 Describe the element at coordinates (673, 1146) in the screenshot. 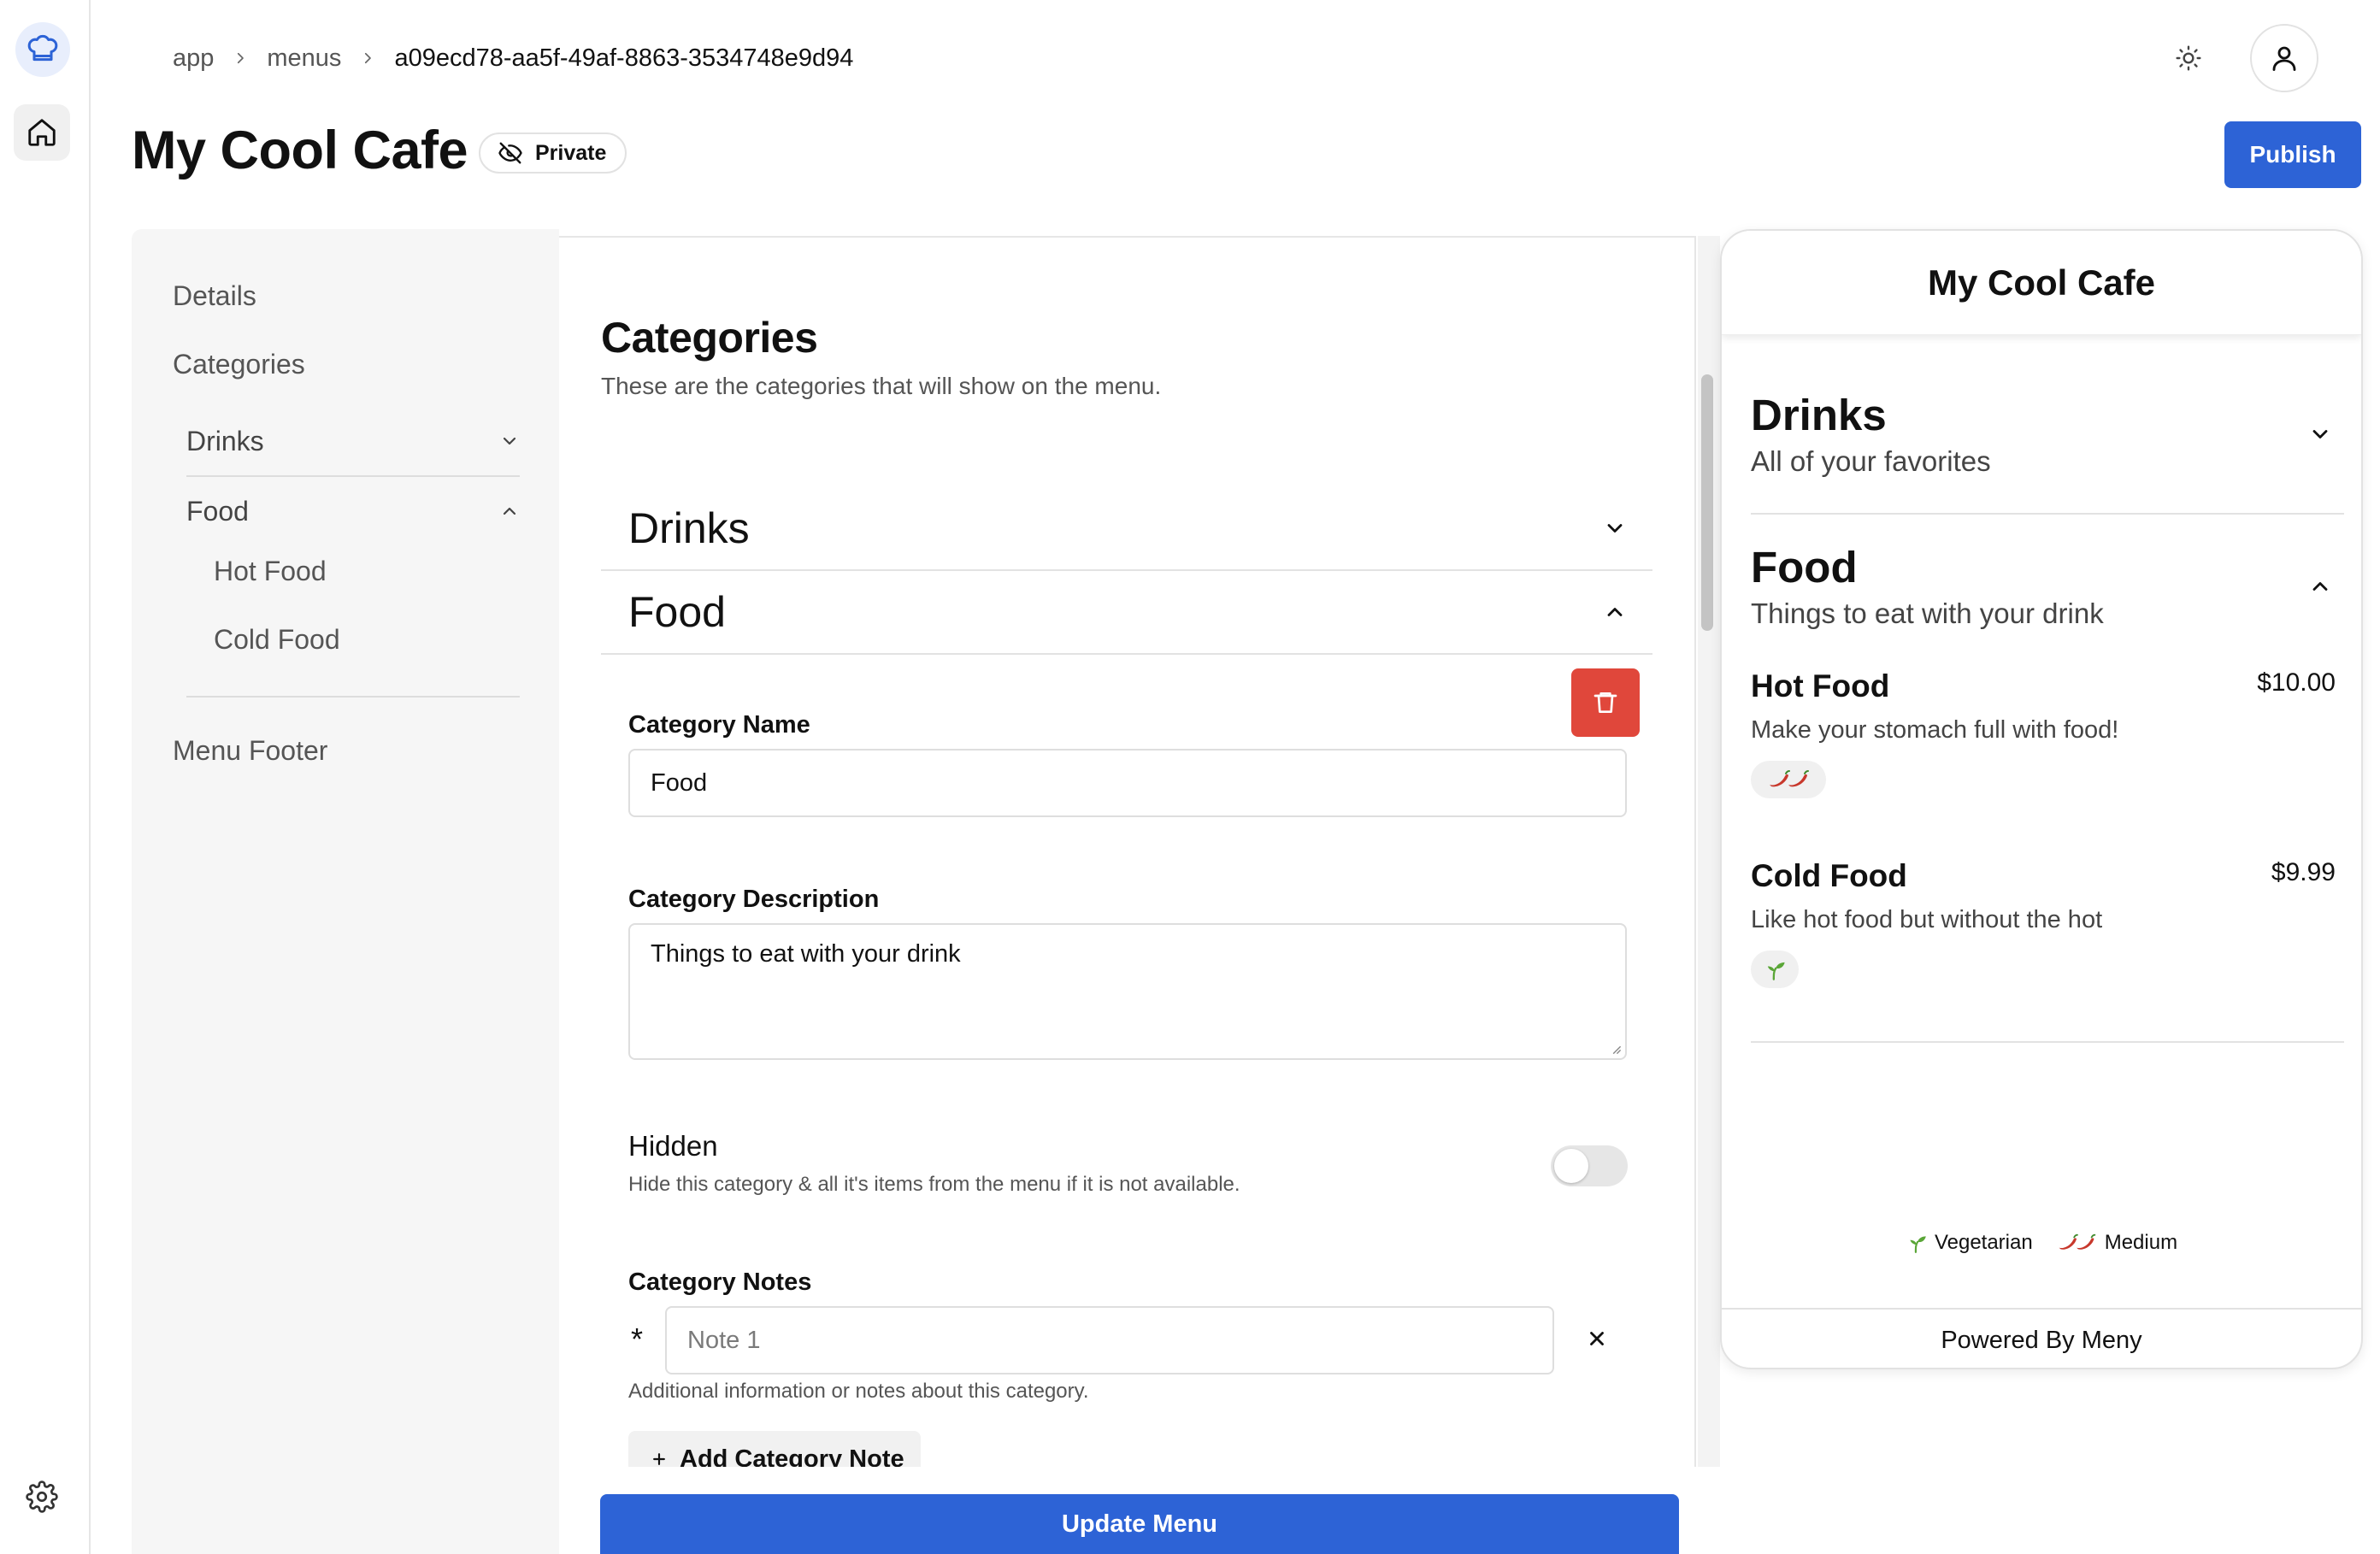

I see `hidden-setting-title: Hidden` at that location.